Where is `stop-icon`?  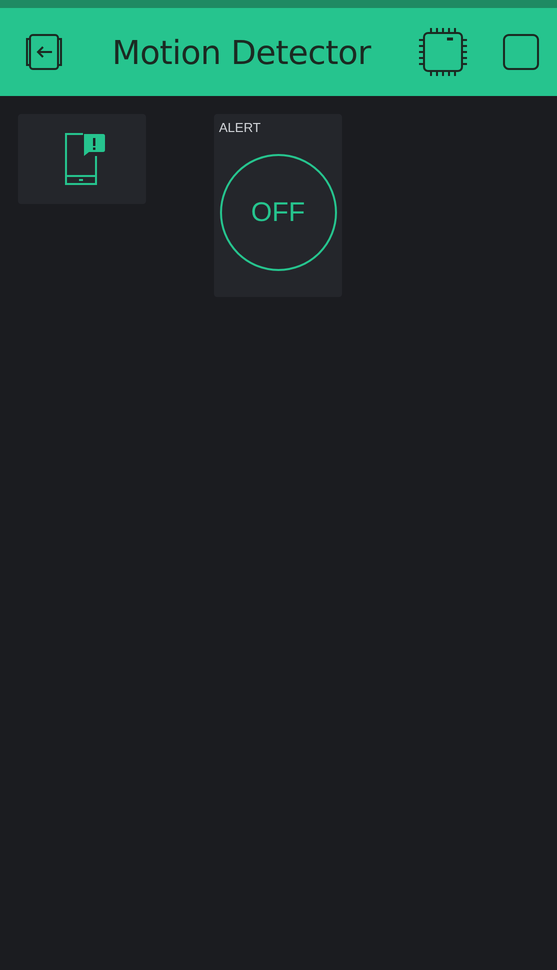
stop-icon is located at coordinates (521, 52).